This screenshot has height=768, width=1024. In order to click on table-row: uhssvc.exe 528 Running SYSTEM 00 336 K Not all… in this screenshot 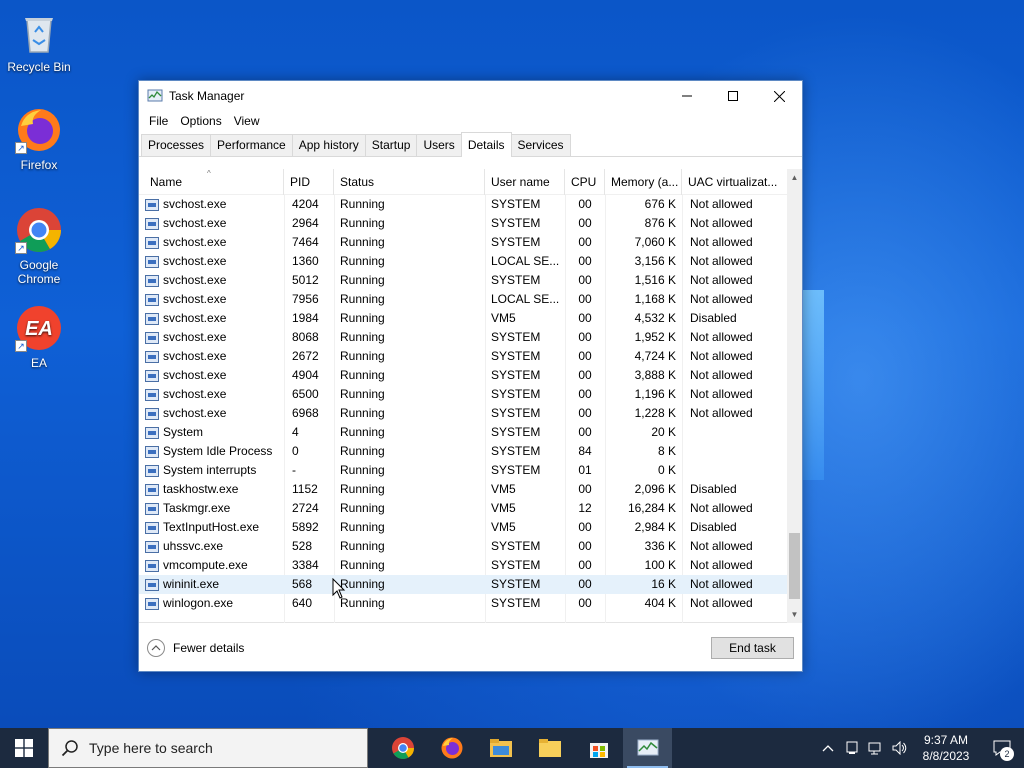, I will do `click(463, 546)`.